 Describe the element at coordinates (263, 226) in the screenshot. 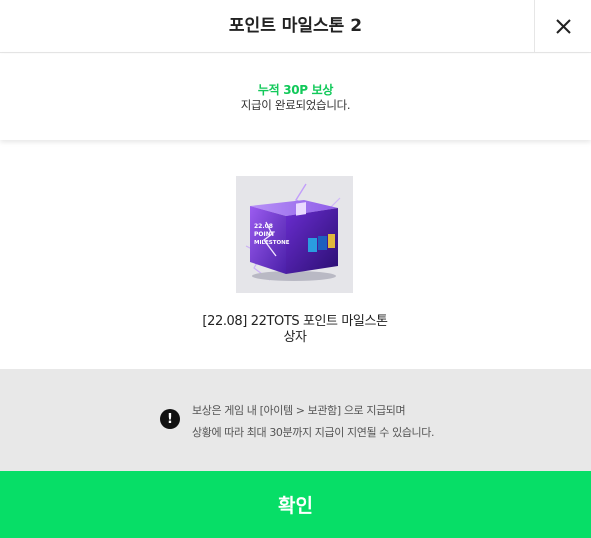

I see `box-text-date: 22.08` at that location.